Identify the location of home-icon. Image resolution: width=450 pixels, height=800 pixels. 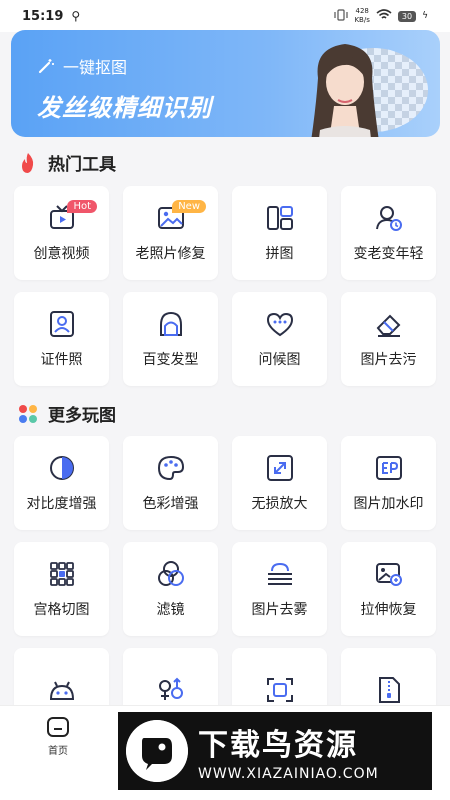
(58, 727).